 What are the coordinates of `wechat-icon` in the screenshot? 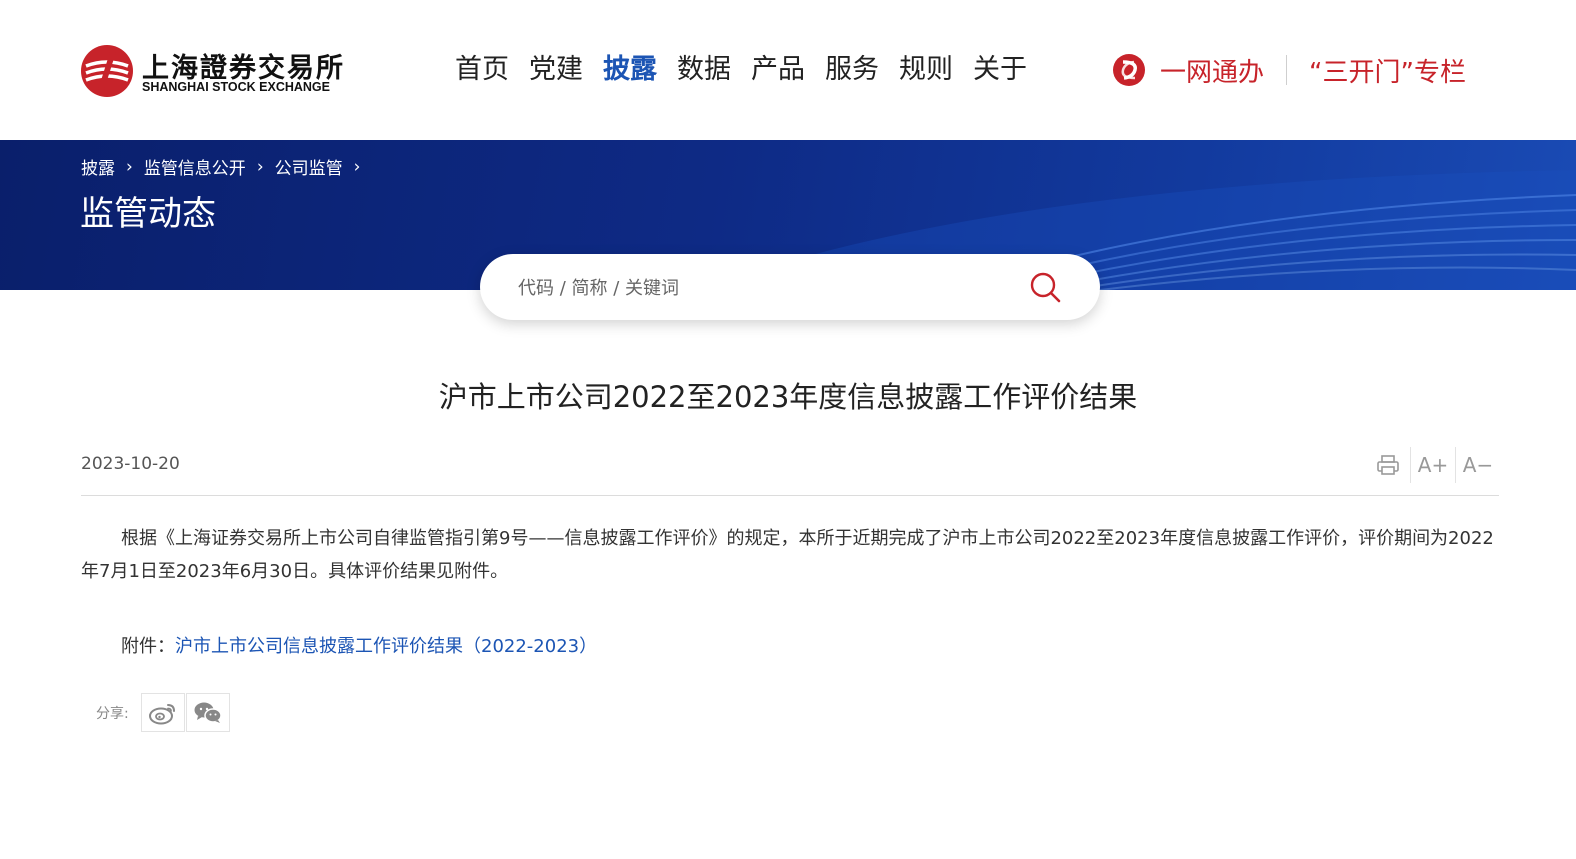 It's located at (208, 712).